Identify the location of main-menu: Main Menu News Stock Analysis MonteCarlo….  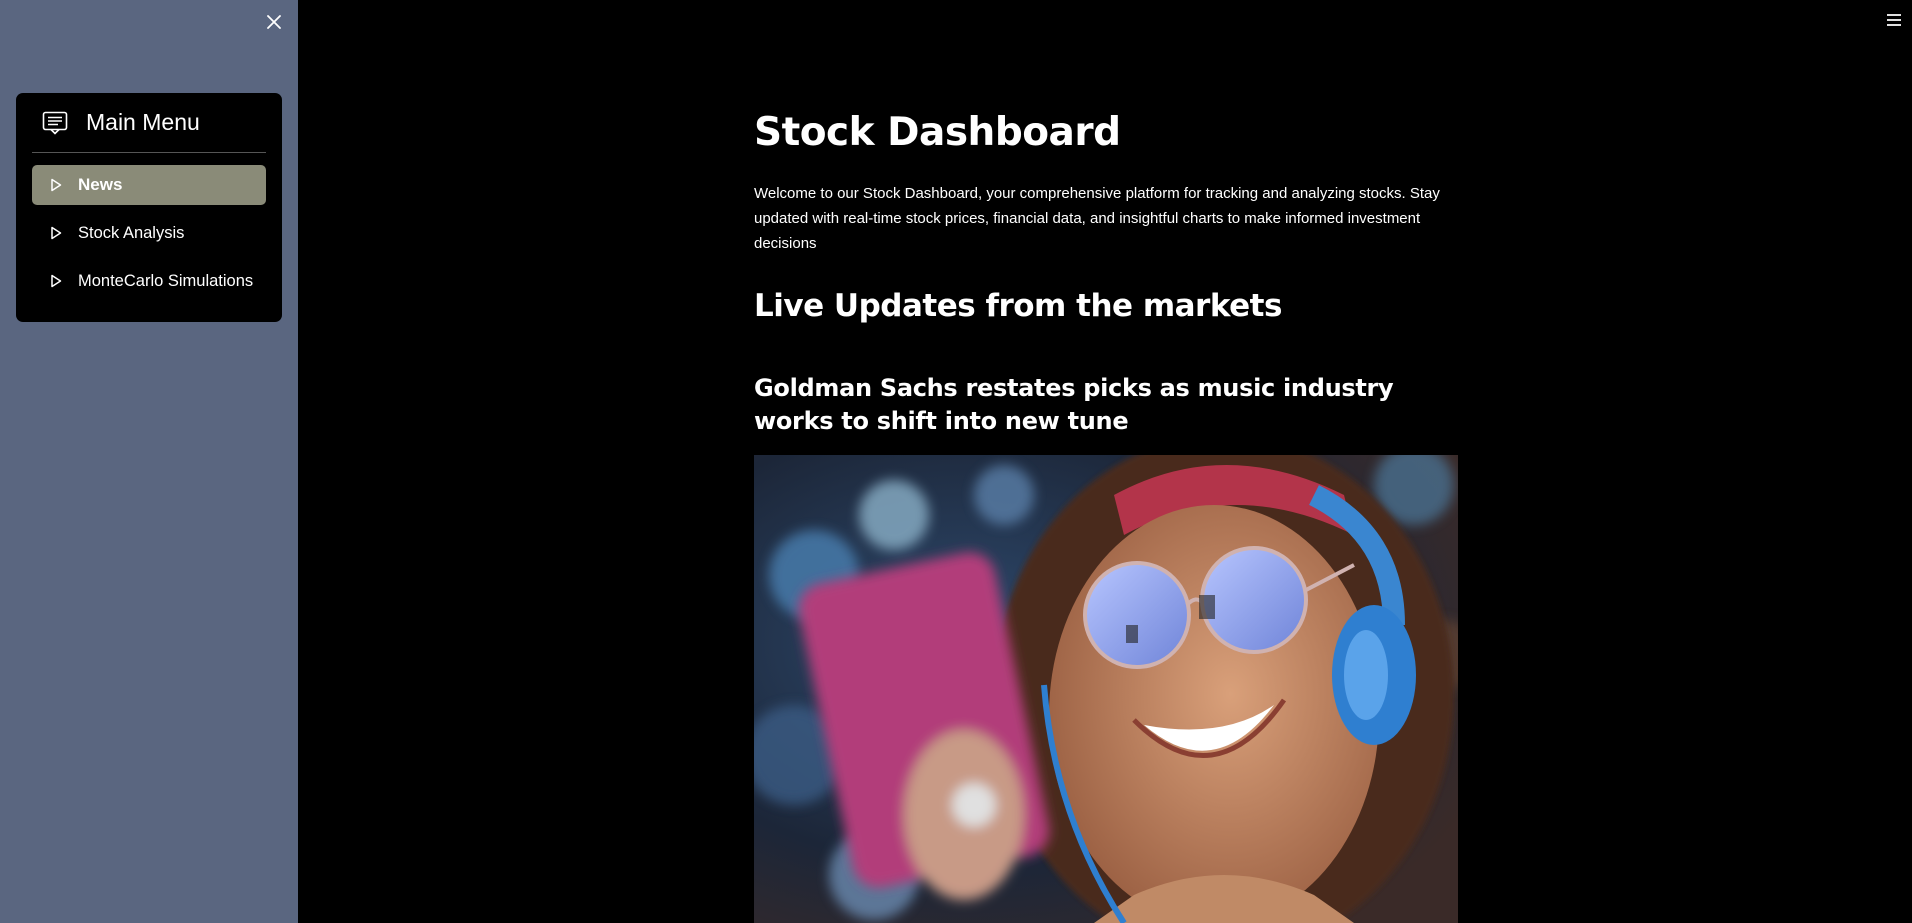
(149, 207).